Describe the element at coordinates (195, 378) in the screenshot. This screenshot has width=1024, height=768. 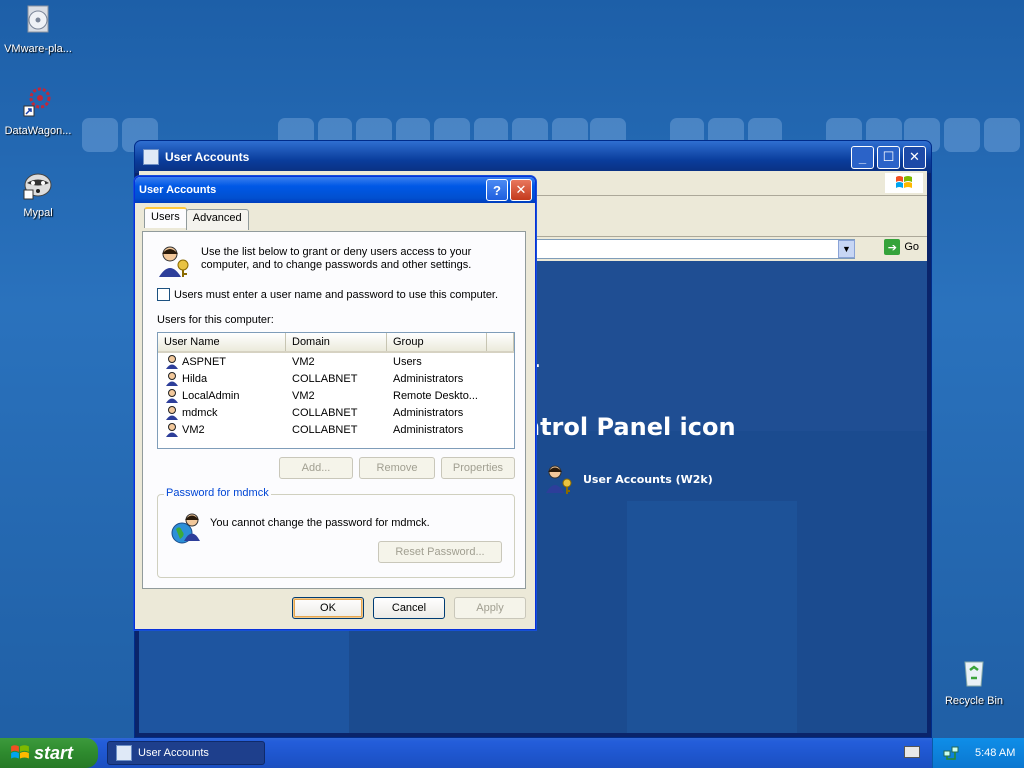
I see `cell-user-name: Hilda` at that location.